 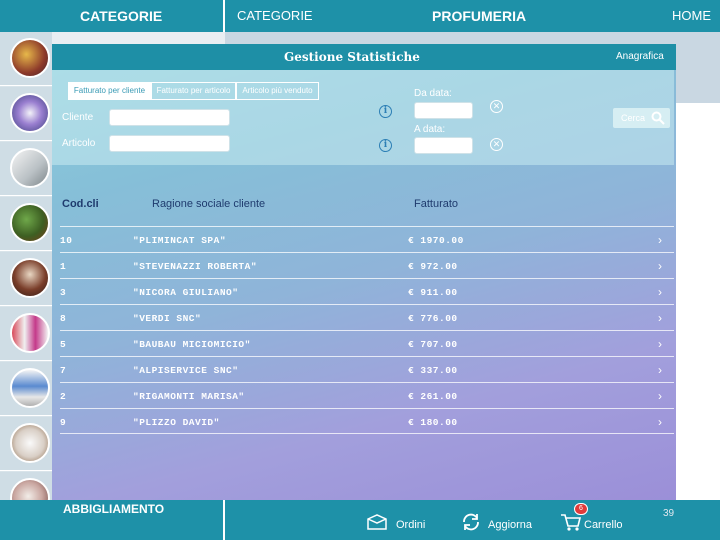 I want to click on tab-articolo-piu-venduto: Articolo più venduto, so click(x=277, y=91).